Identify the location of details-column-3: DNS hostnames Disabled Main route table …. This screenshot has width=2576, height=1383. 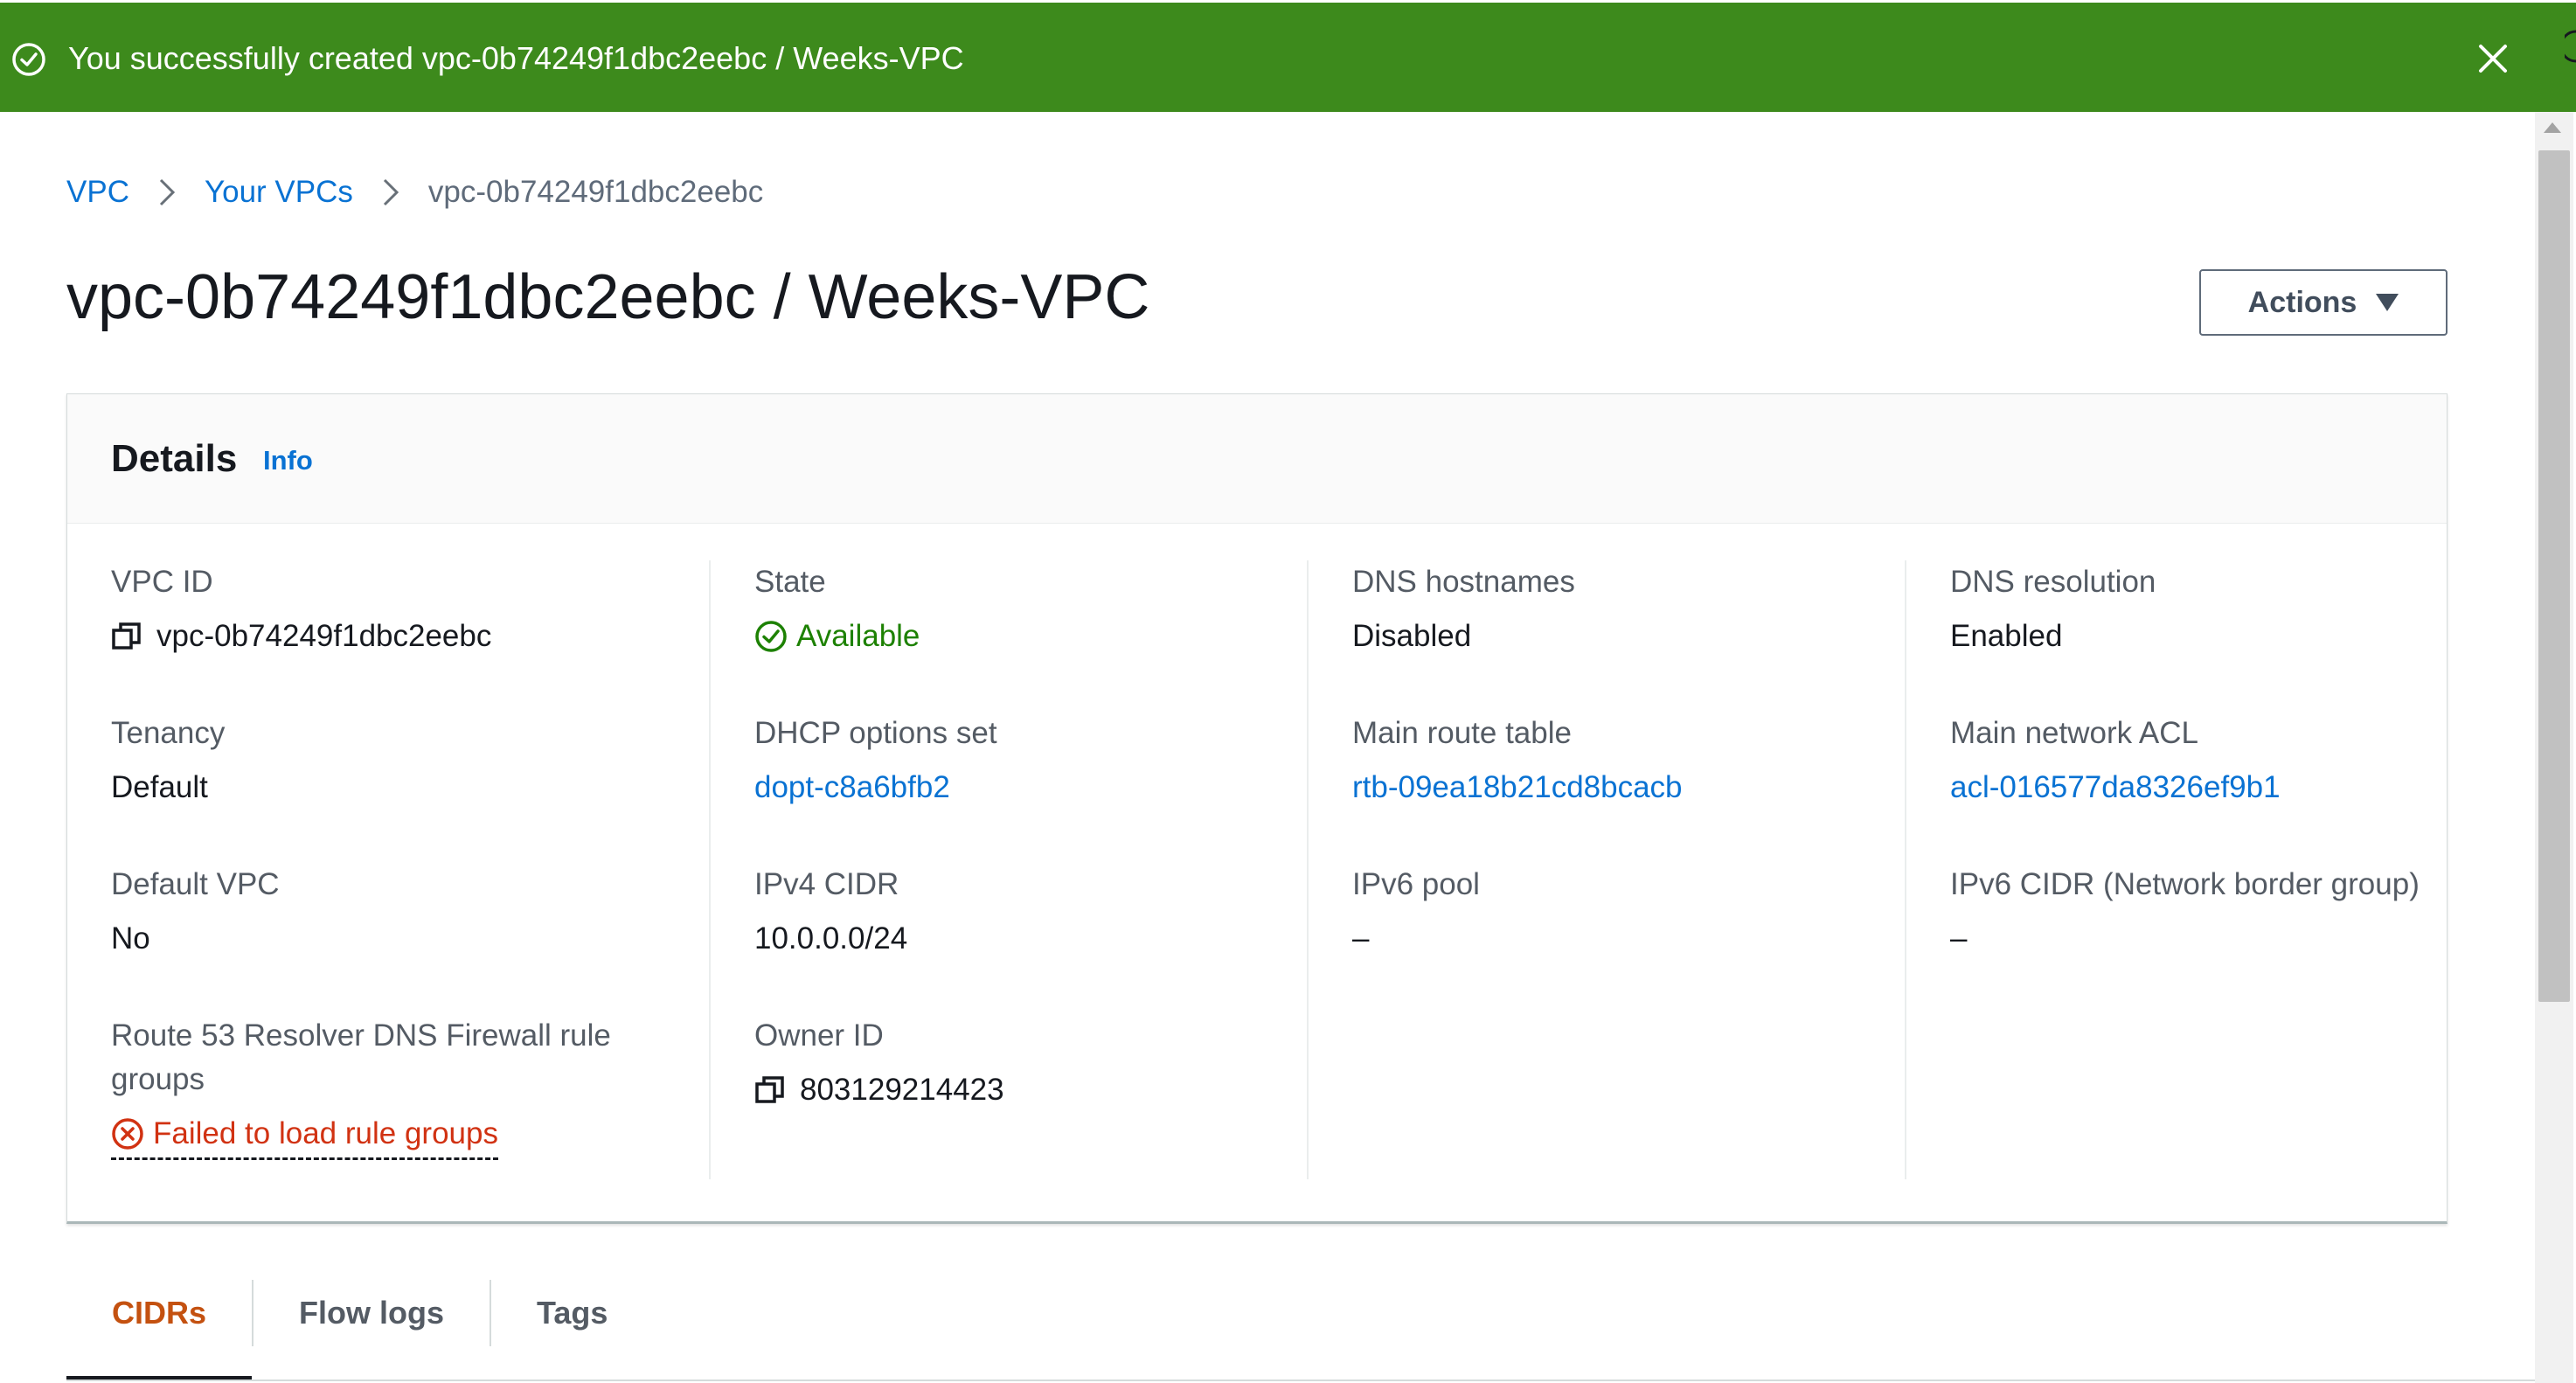
(1606, 869).